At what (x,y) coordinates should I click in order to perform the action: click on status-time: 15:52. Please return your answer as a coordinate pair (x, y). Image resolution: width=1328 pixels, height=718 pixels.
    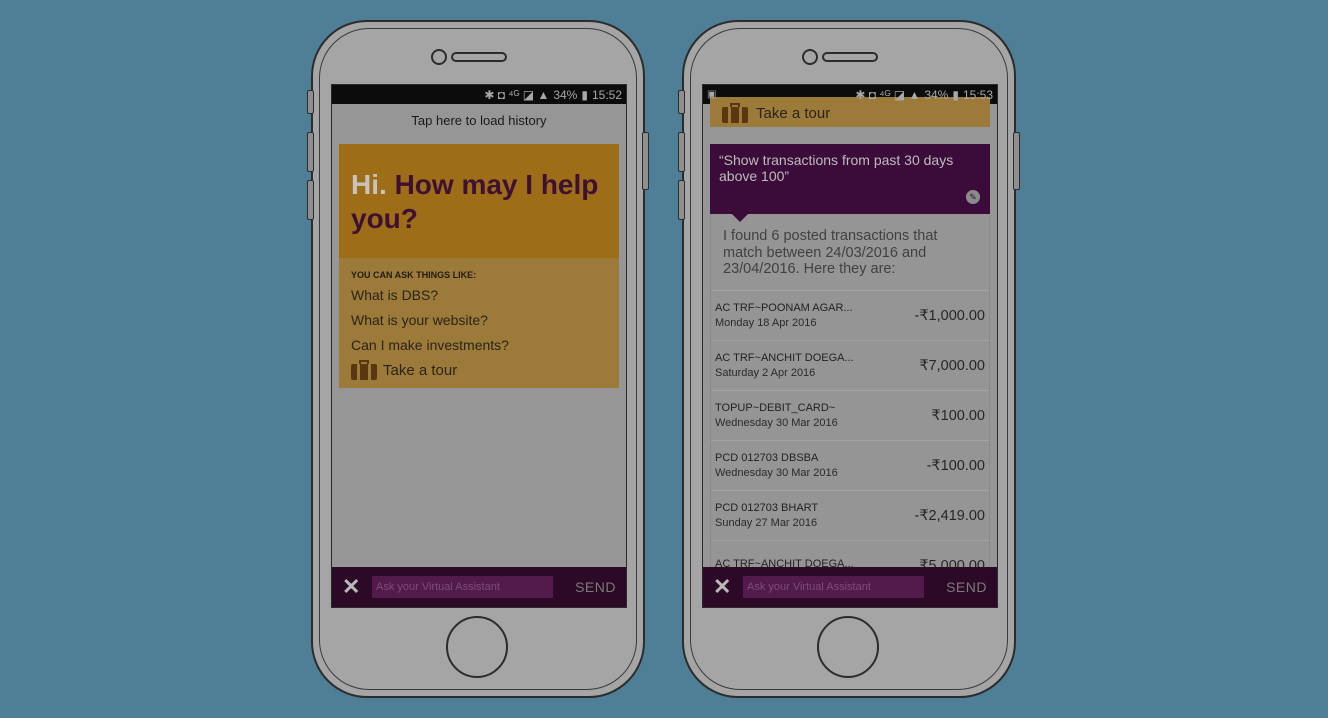
    Looking at the image, I should click on (606, 94).